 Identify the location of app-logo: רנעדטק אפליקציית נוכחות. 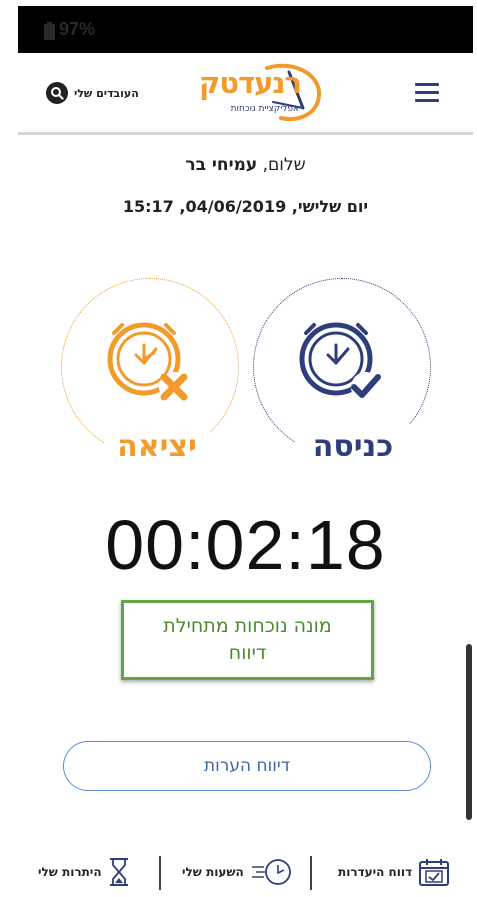
(243, 93).